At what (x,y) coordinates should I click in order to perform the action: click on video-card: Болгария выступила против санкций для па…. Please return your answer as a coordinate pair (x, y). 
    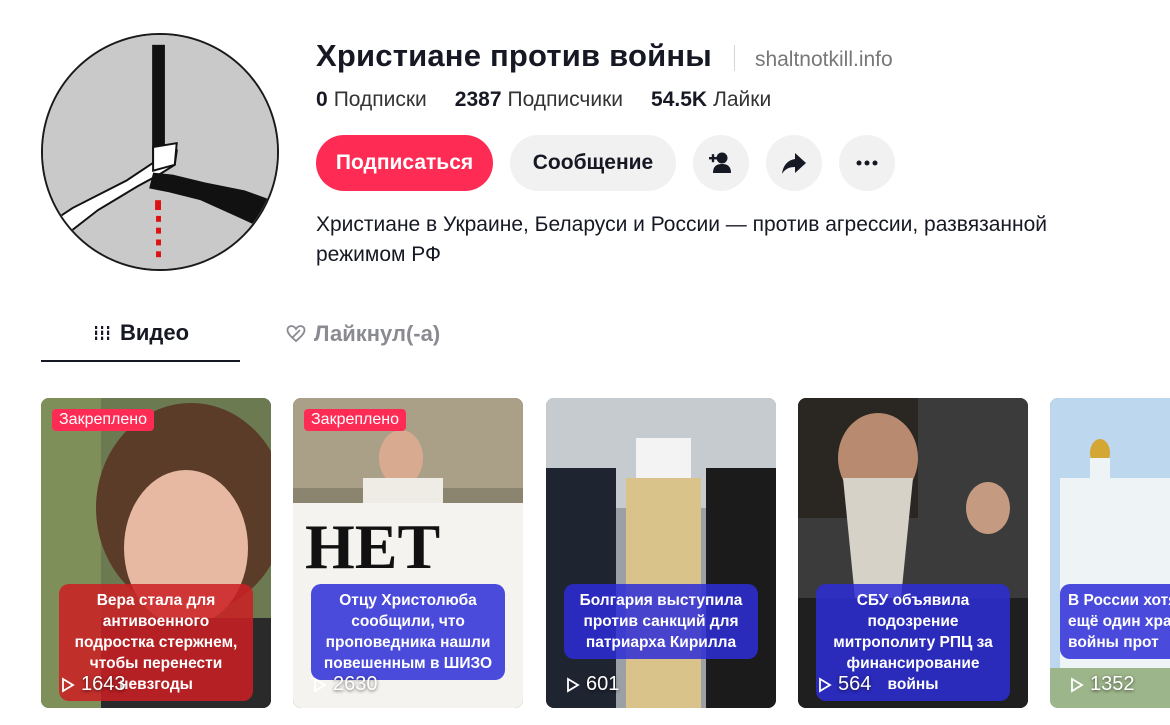
    Looking at the image, I should click on (661, 553).